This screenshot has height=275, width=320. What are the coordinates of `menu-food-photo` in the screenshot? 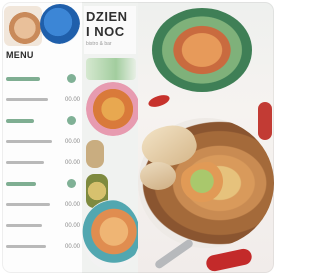 It's located at (23, 26).